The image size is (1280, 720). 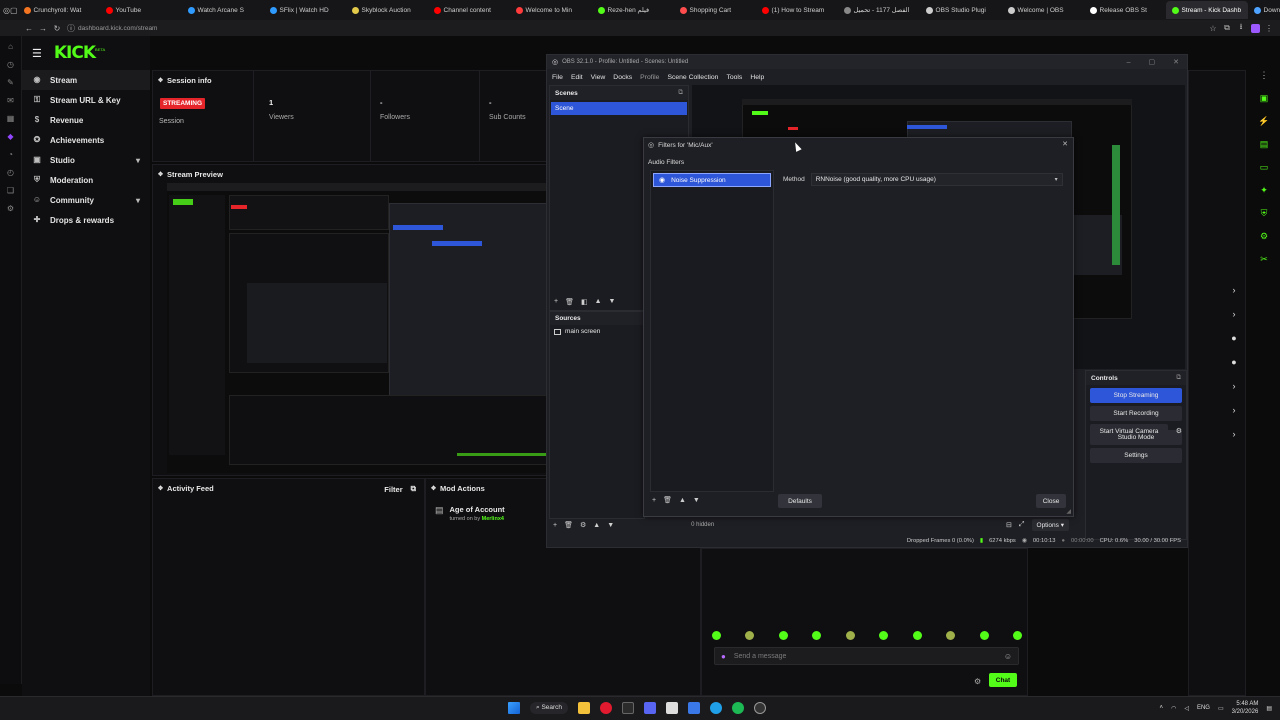 What do you see at coordinates (1264, 75) in the screenshot?
I see `more-vert-icon: ⋮` at bounding box center [1264, 75].